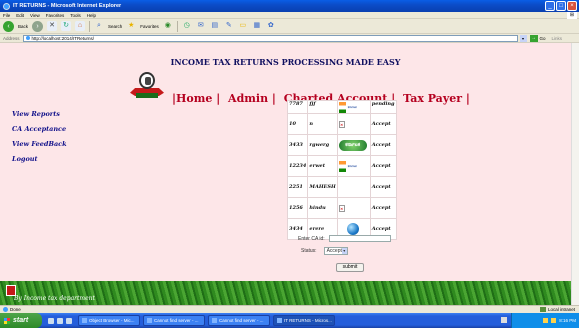 This screenshot has width=579, height=328. Describe the element at coordinates (6, 15) in the screenshot. I see `menu-file: File` at that location.